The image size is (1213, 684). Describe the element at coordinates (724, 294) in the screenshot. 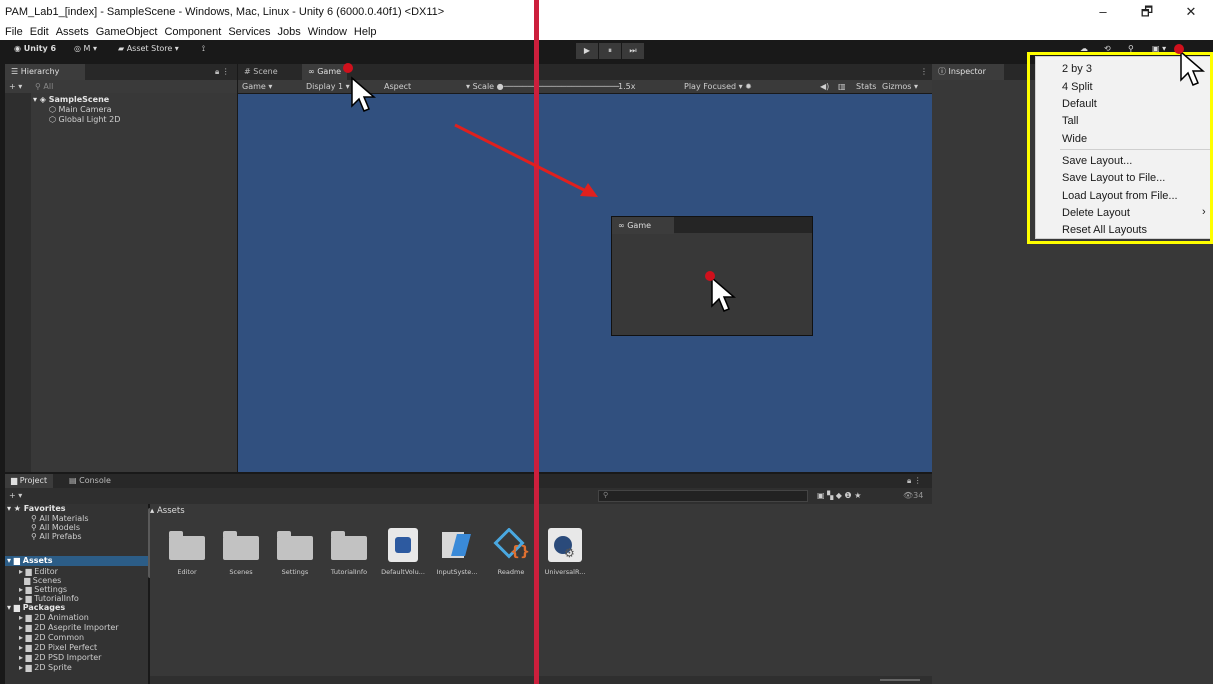

I see `cursor-icon-floating` at that location.